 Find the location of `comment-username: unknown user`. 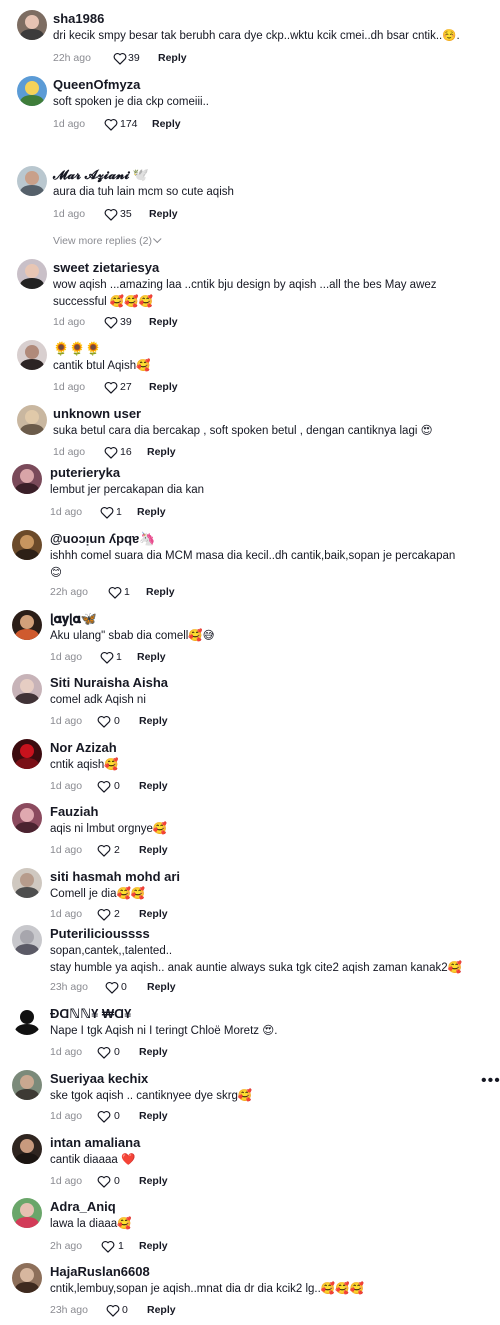

comment-username: unknown user is located at coordinates (97, 414).